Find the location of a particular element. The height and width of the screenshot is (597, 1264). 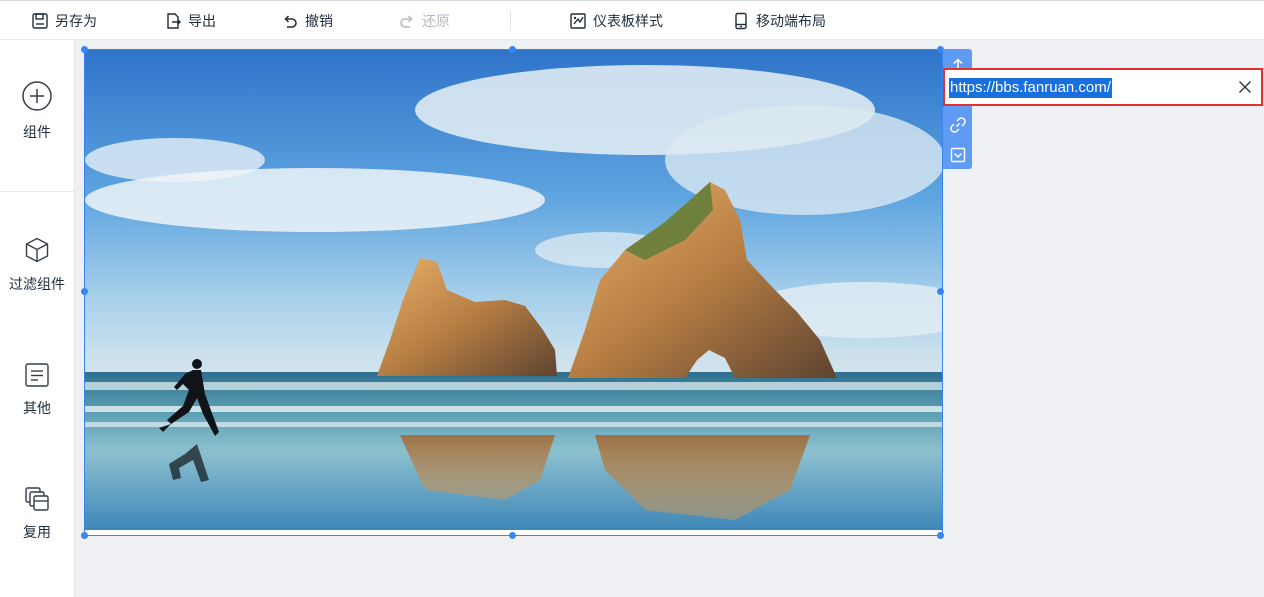

undo-icon is located at coordinates (290, 21).